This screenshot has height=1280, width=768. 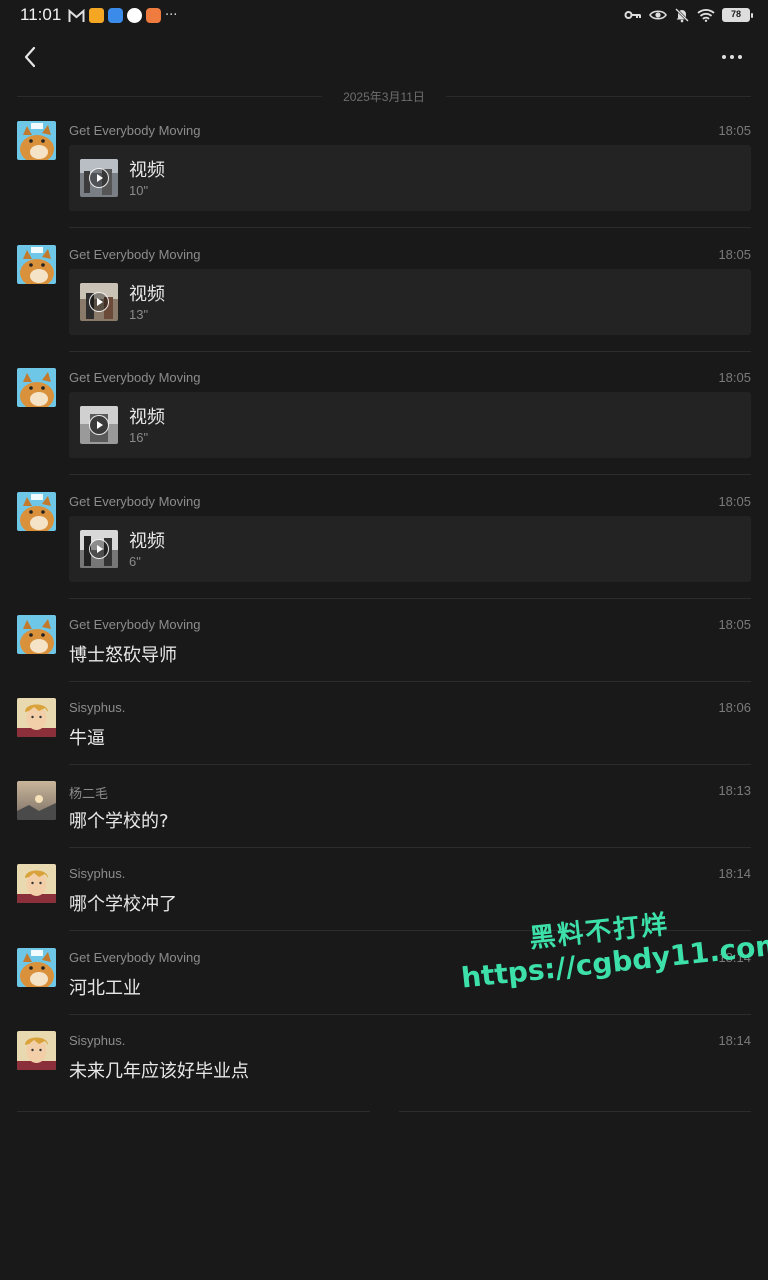 I want to click on message-item: 杨二毛 18:13 哪个学校的?, so click(x=384, y=814).